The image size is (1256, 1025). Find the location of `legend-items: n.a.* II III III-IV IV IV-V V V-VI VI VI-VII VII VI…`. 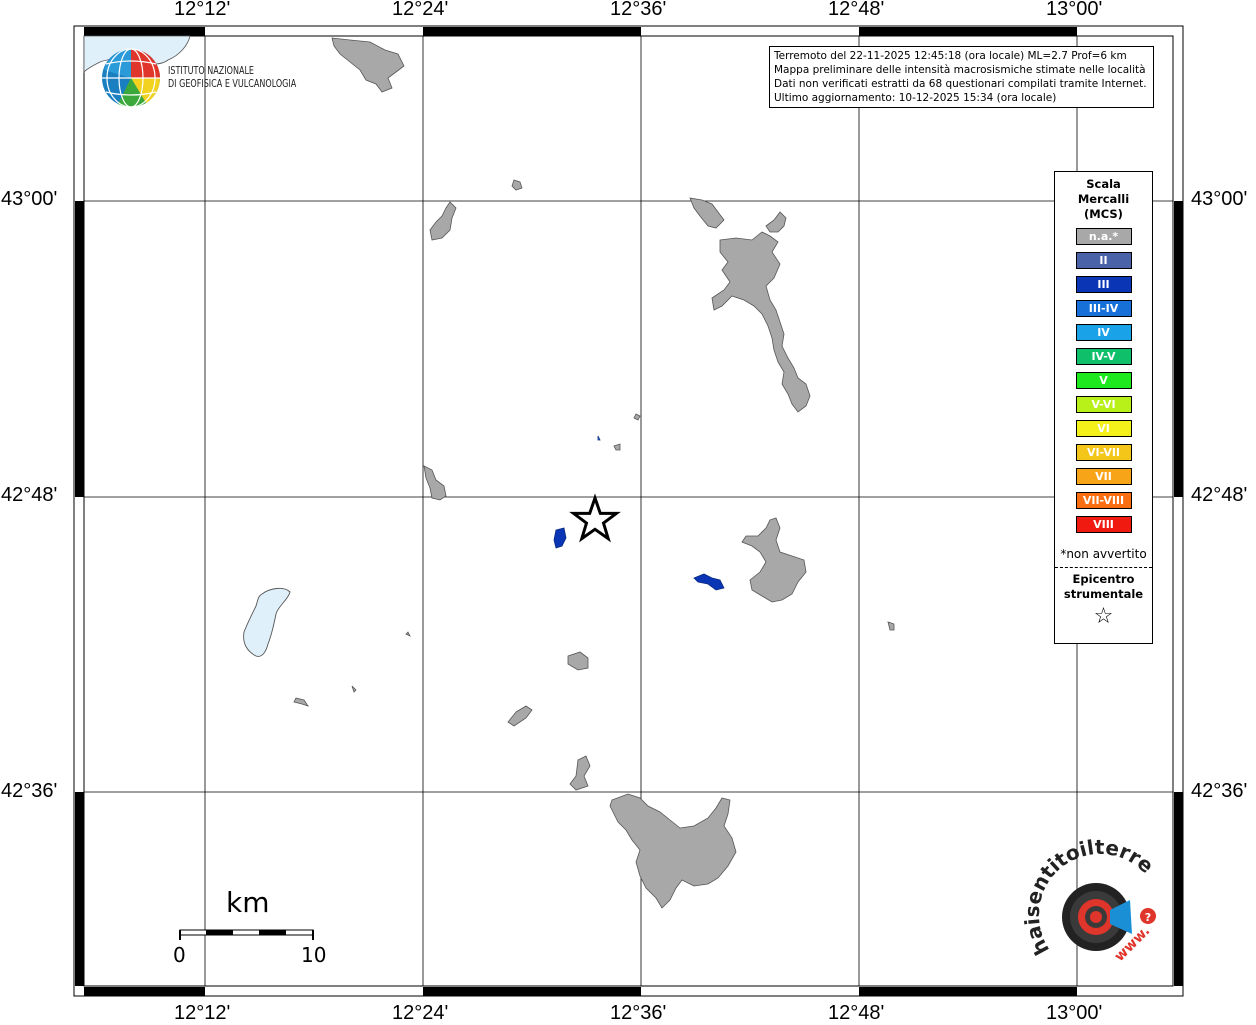

legend-items: n.a.* II III III-IV IV IV-V V V-VI VI VI-VII VII VI… is located at coordinates (1103, 380).